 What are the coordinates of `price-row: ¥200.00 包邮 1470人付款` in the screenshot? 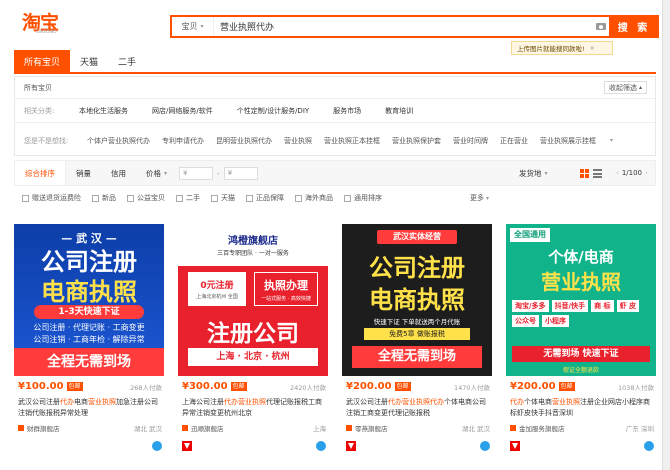 It's located at (418, 386).